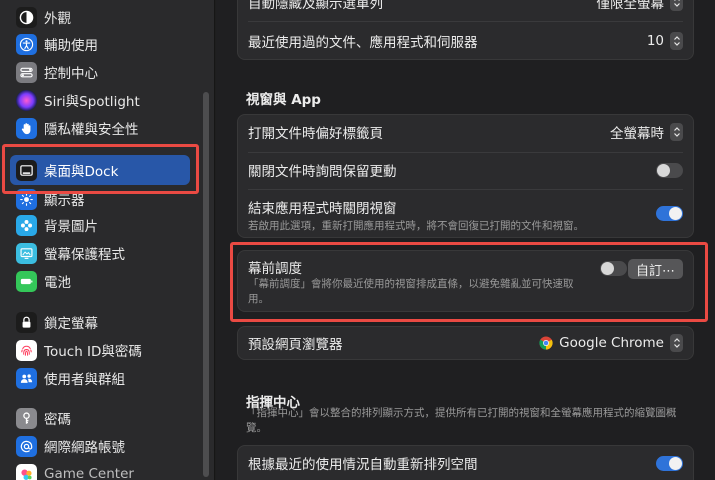  I want to click on siri-icon, so click(26, 100).